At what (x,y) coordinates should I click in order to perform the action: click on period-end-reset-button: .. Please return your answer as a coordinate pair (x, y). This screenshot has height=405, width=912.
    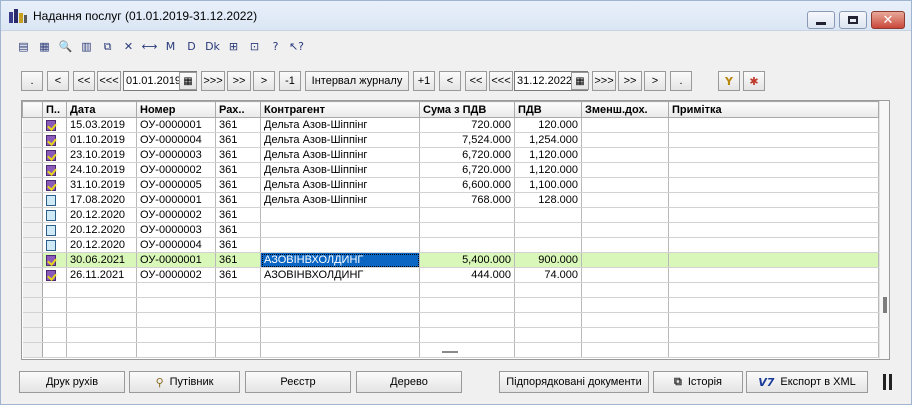
    Looking at the image, I should click on (681, 81).